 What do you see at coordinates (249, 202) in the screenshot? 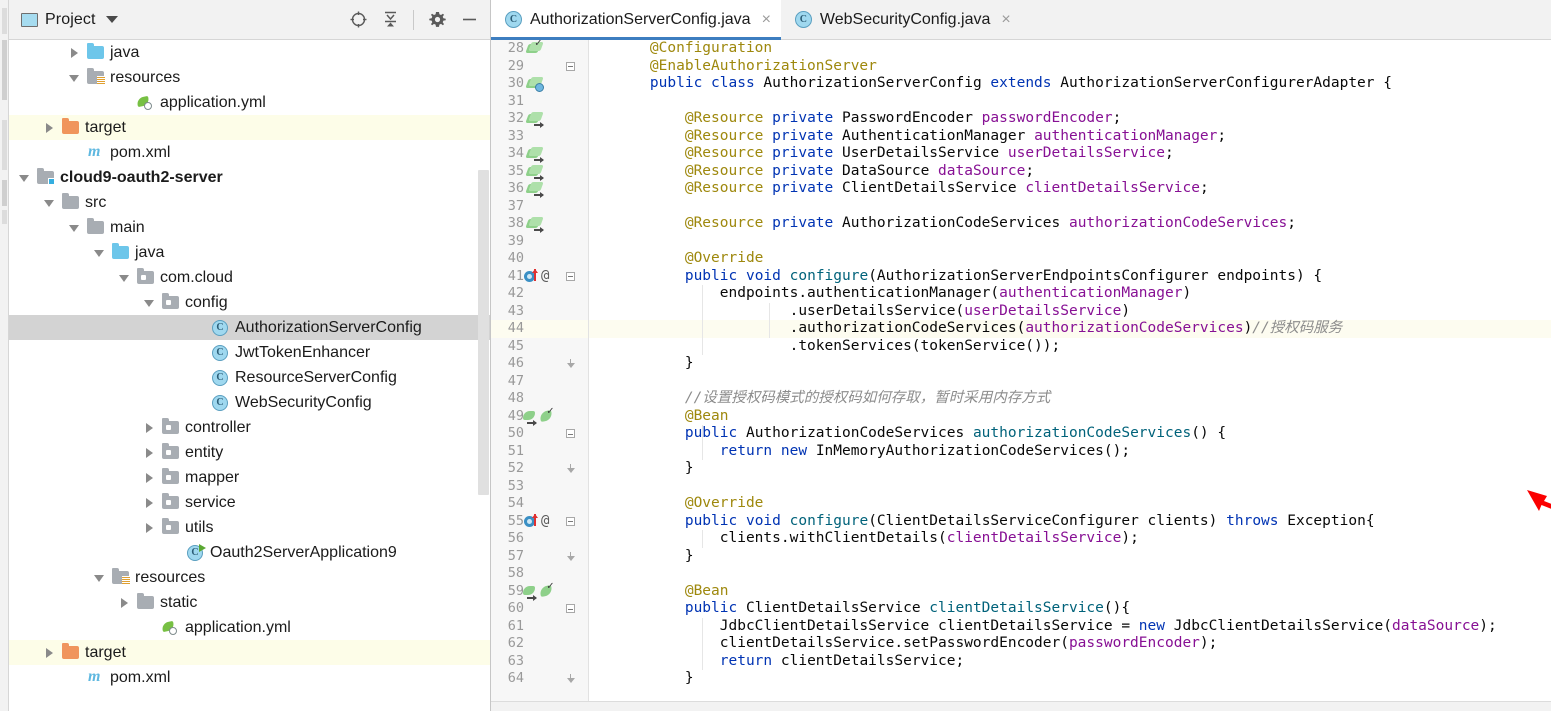
I see `tree-row-src: src` at bounding box center [249, 202].